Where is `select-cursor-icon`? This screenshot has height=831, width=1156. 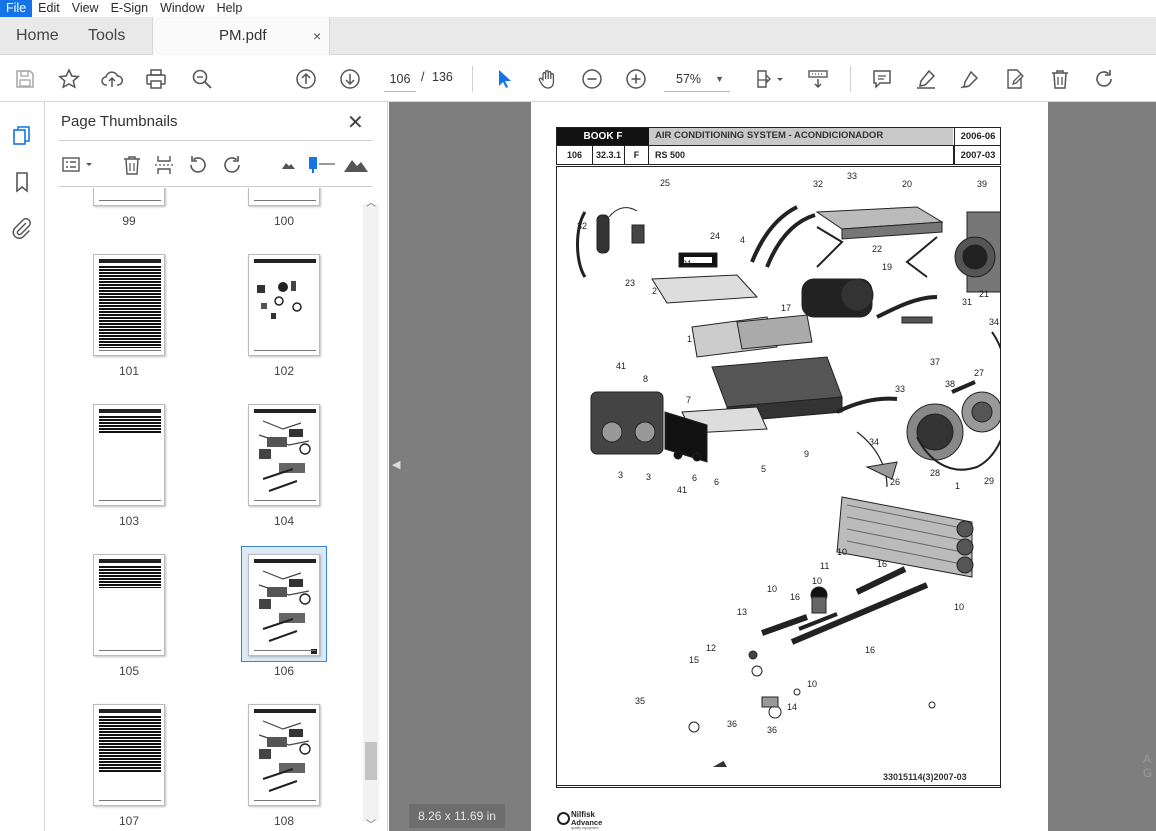
select-cursor-icon is located at coordinates (504, 79).